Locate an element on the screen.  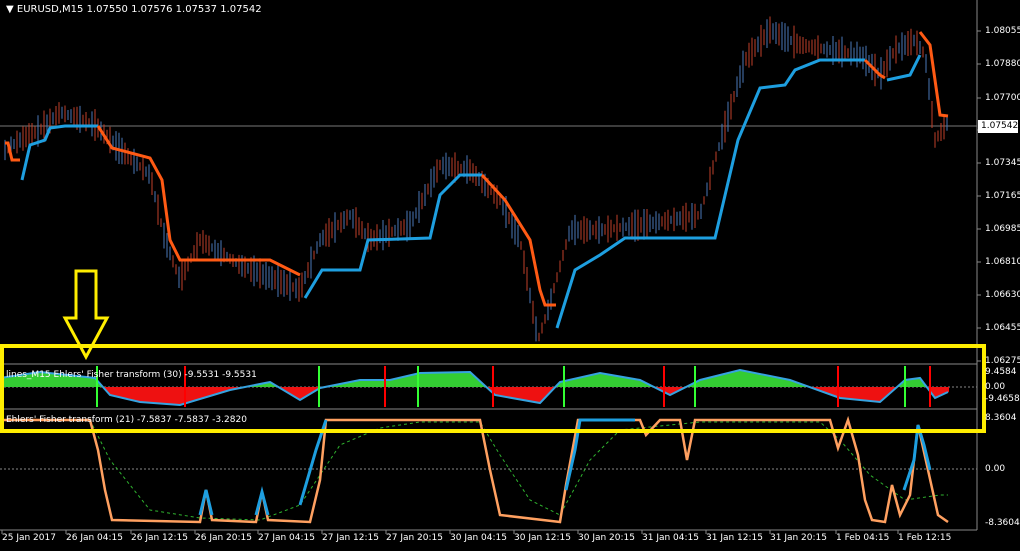
time-tick: 30 Jan 04:15 is located at coordinates (478, 538).